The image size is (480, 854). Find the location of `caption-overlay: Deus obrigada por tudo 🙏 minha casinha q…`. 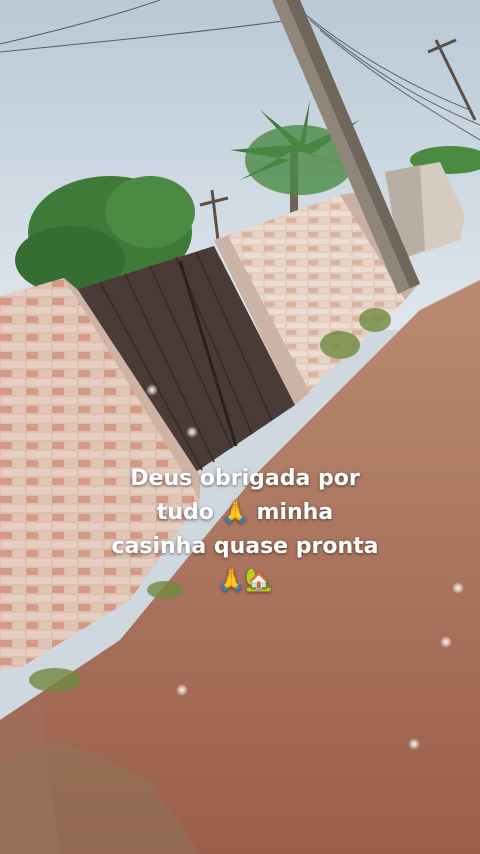

caption-overlay: Deus obrigada por tudo 🙏 minha casinha q… is located at coordinates (245, 530).